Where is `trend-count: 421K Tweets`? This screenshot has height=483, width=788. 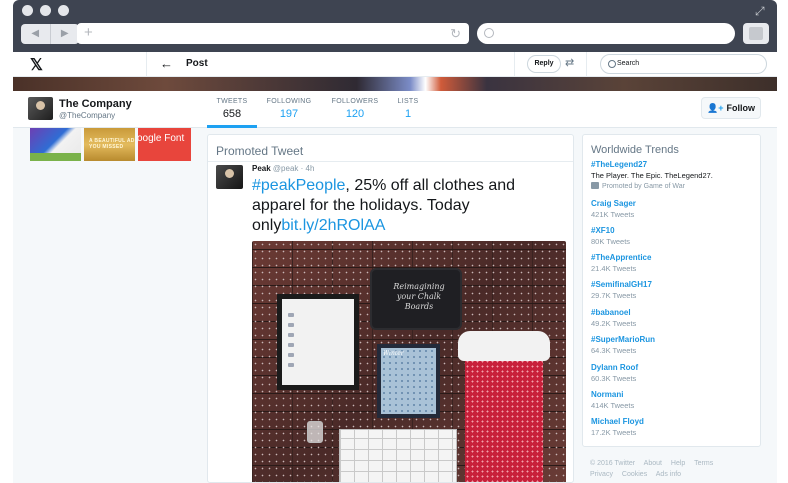
trend-count: 421K Tweets is located at coordinates (613, 214).